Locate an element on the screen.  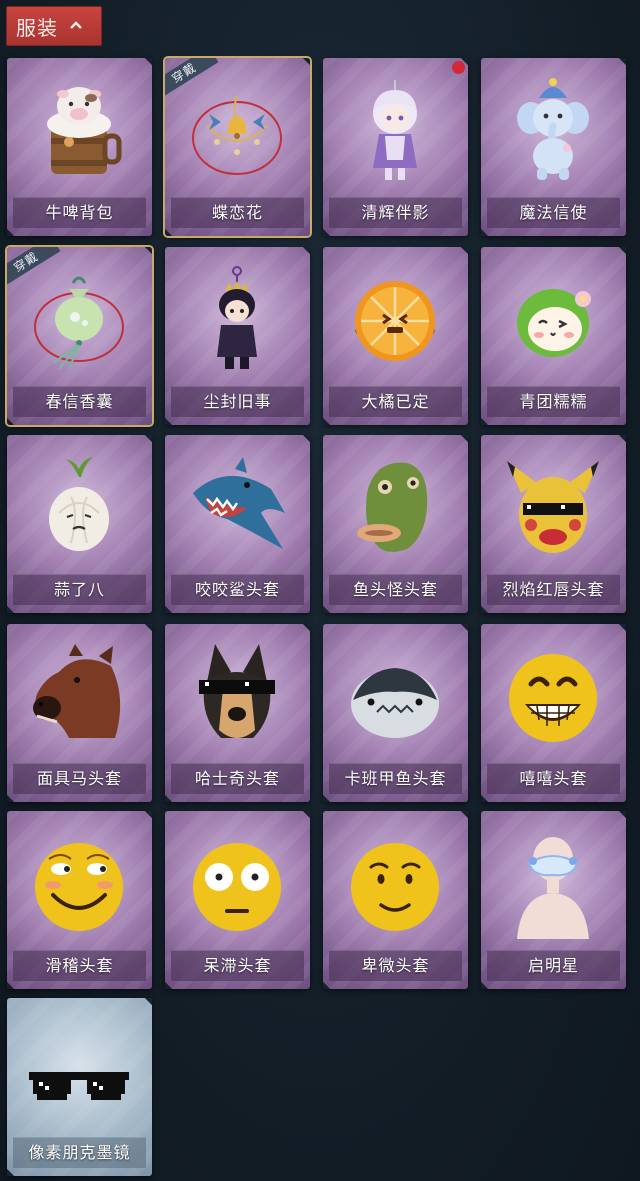
item-card: 牛啤背包 is located at coordinates (79, 147).